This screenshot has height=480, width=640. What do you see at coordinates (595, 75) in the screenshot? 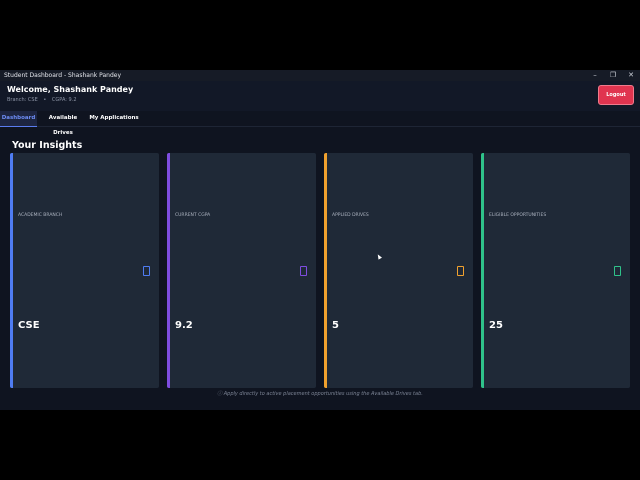
I see `minimize-button: –` at bounding box center [595, 75].